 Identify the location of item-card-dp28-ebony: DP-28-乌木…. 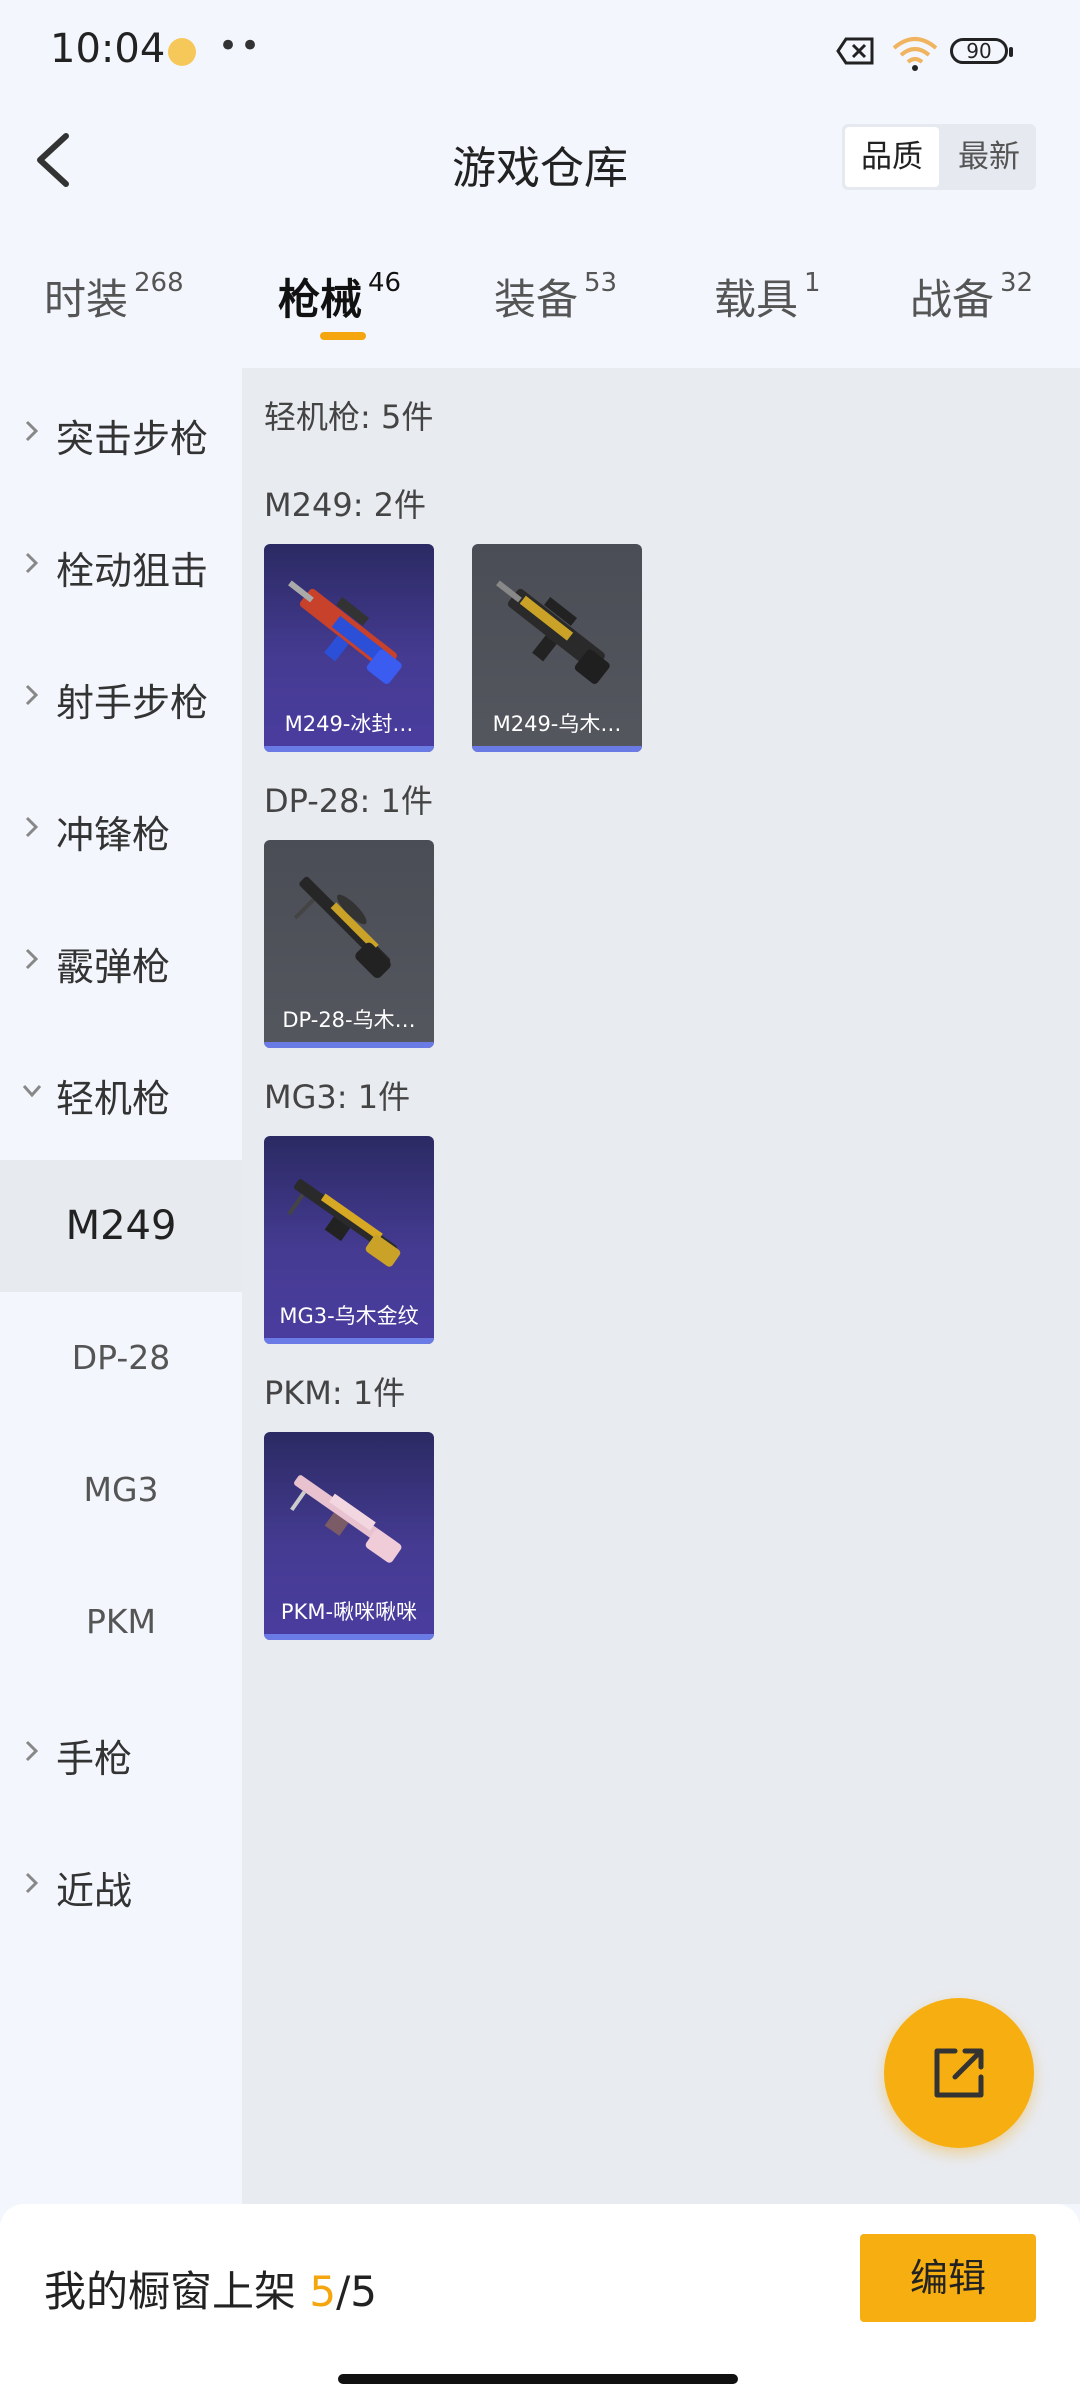
(349, 944).